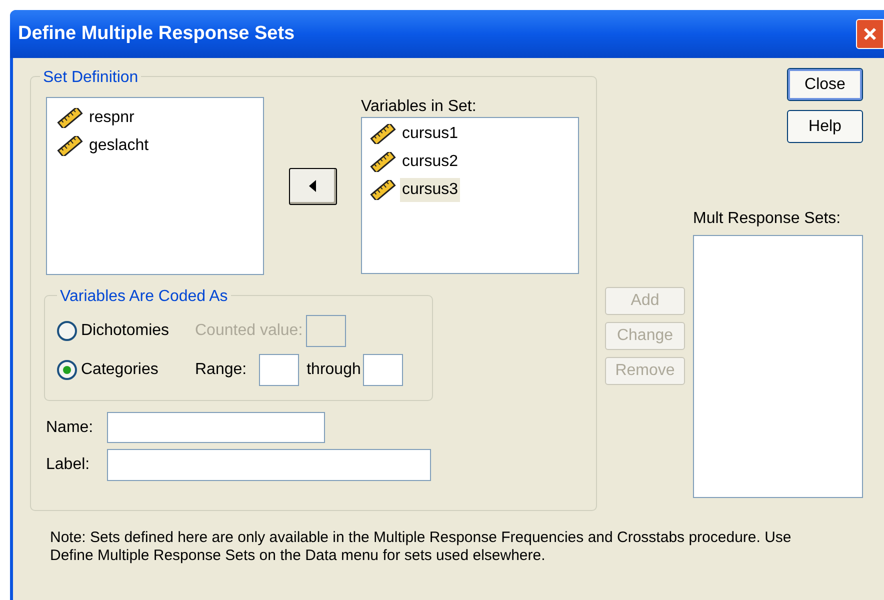 This screenshot has height=600, width=884. Describe the element at coordinates (430, 134) in the screenshot. I see `variable-item: cursus1` at that location.